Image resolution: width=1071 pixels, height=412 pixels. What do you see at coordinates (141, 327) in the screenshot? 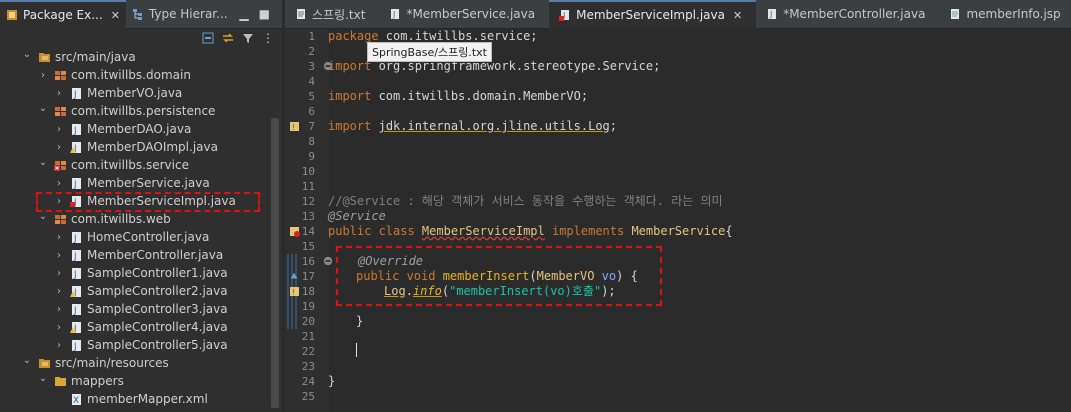
I see `tree-item: › J SampleController4.java` at bounding box center [141, 327].